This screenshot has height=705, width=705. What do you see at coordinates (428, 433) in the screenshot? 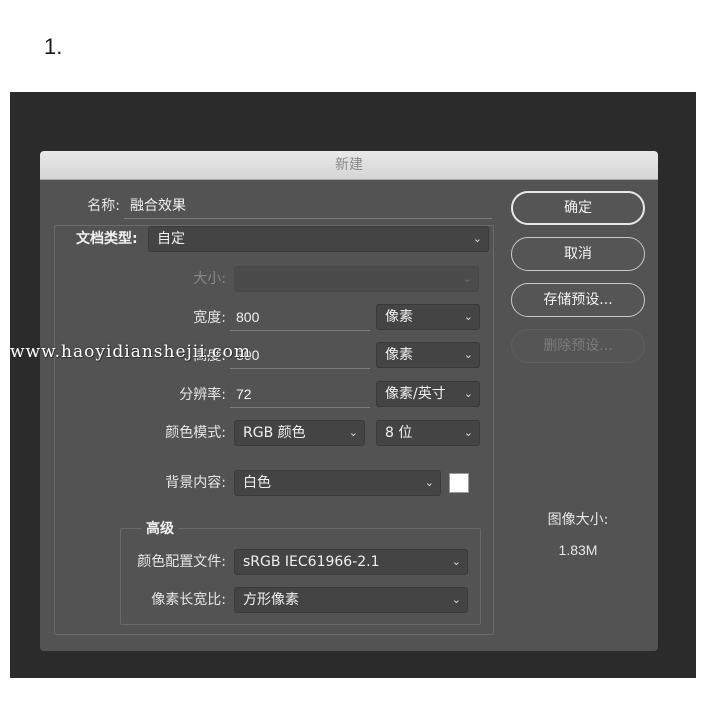
I see `bit-depth-select: 8 位 ⌄` at bounding box center [428, 433].